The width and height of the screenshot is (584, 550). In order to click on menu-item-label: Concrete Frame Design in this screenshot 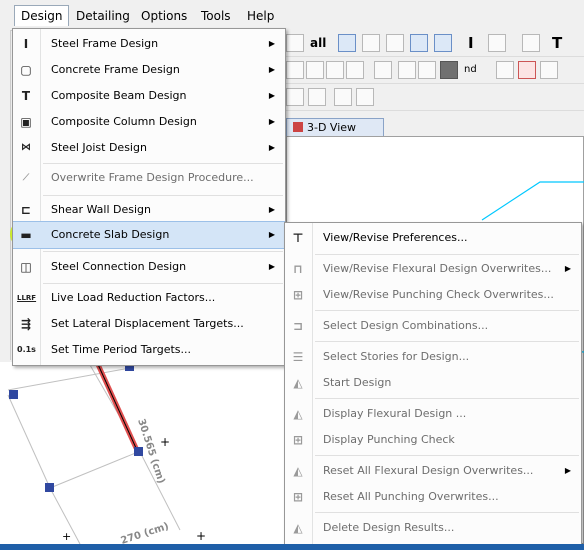, I will do `click(115, 69)`.